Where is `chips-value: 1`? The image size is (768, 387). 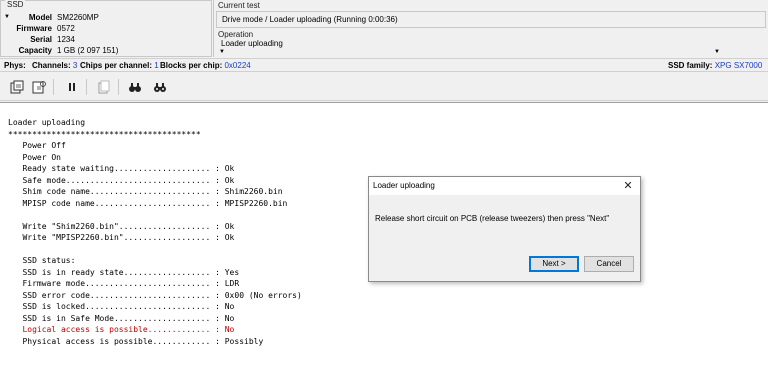
chips-value: 1 is located at coordinates (156, 65).